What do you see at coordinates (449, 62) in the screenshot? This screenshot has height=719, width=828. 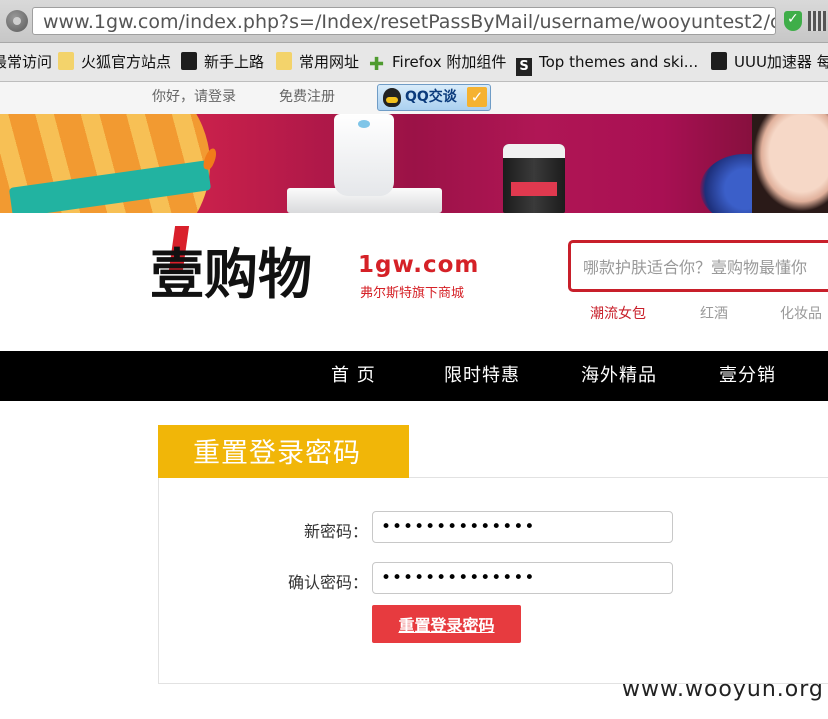 I see `bookmark-label: Firefox 附加组件` at bounding box center [449, 62].